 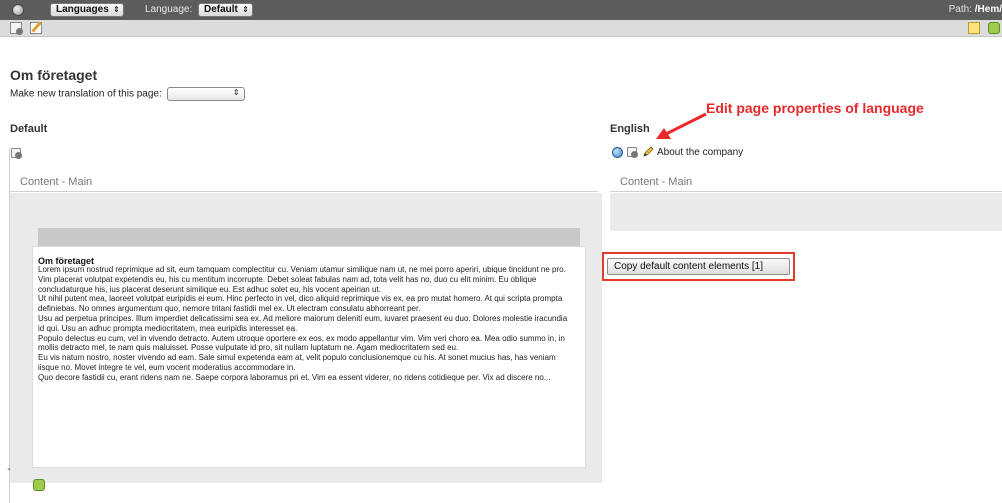 I want to click on left-edge-strip: ◀, so click(x=6, y=325).